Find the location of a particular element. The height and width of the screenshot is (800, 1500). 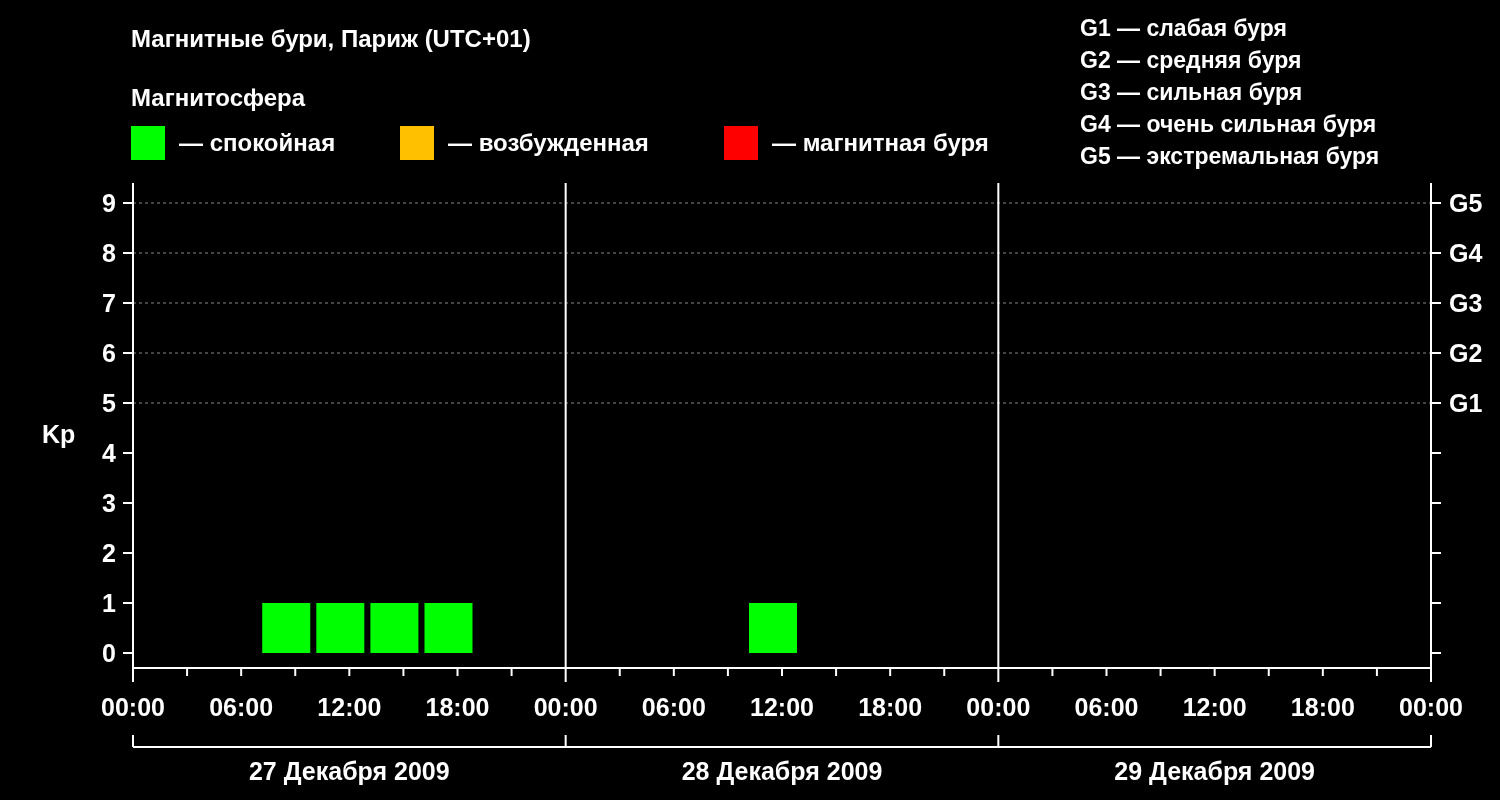

scale-description: G1 — слабая буря is located at coordinates (1184, 28).